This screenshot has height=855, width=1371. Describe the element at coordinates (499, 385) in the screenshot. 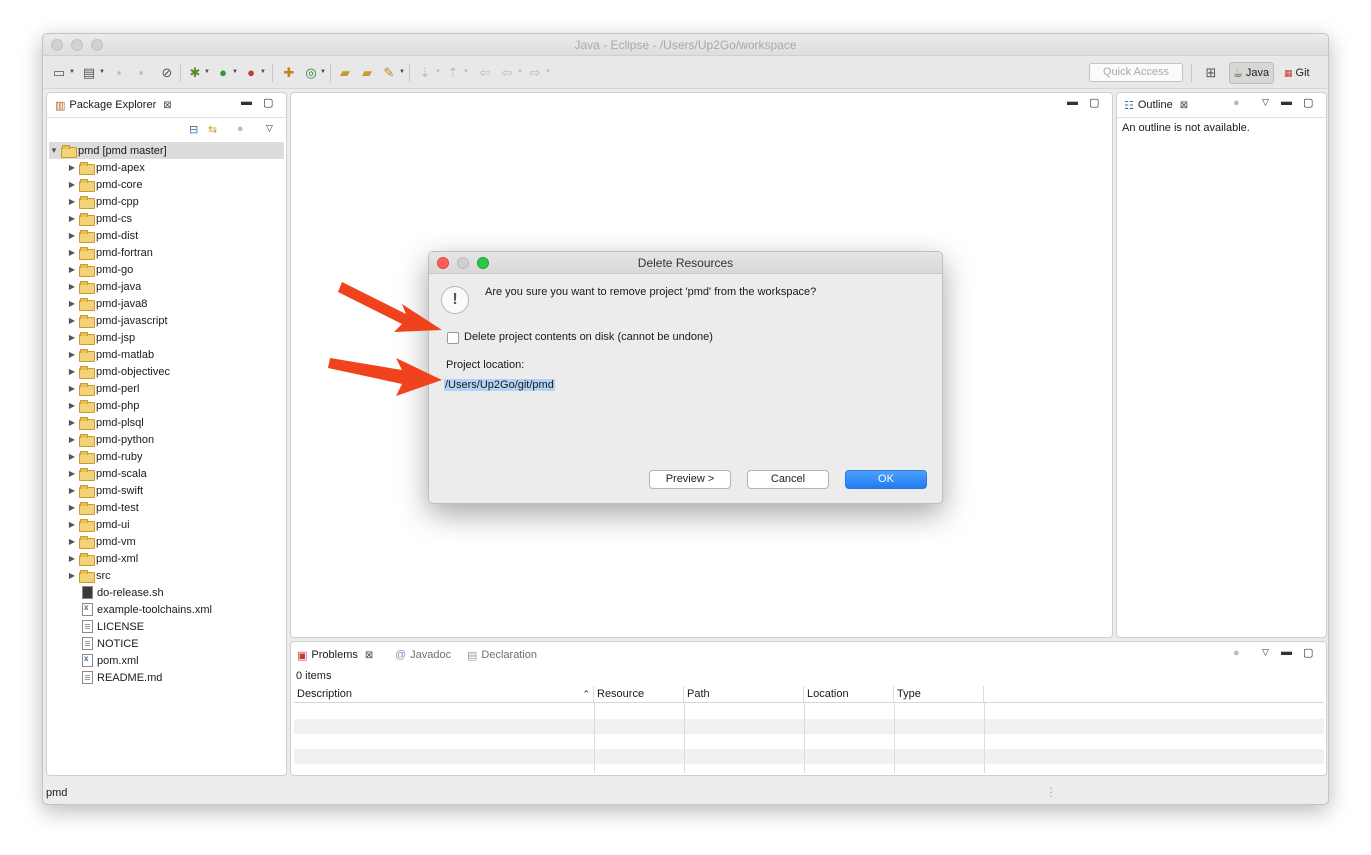

I see `project-location-value: /Users/Up2Go/git/pmd` at that location.